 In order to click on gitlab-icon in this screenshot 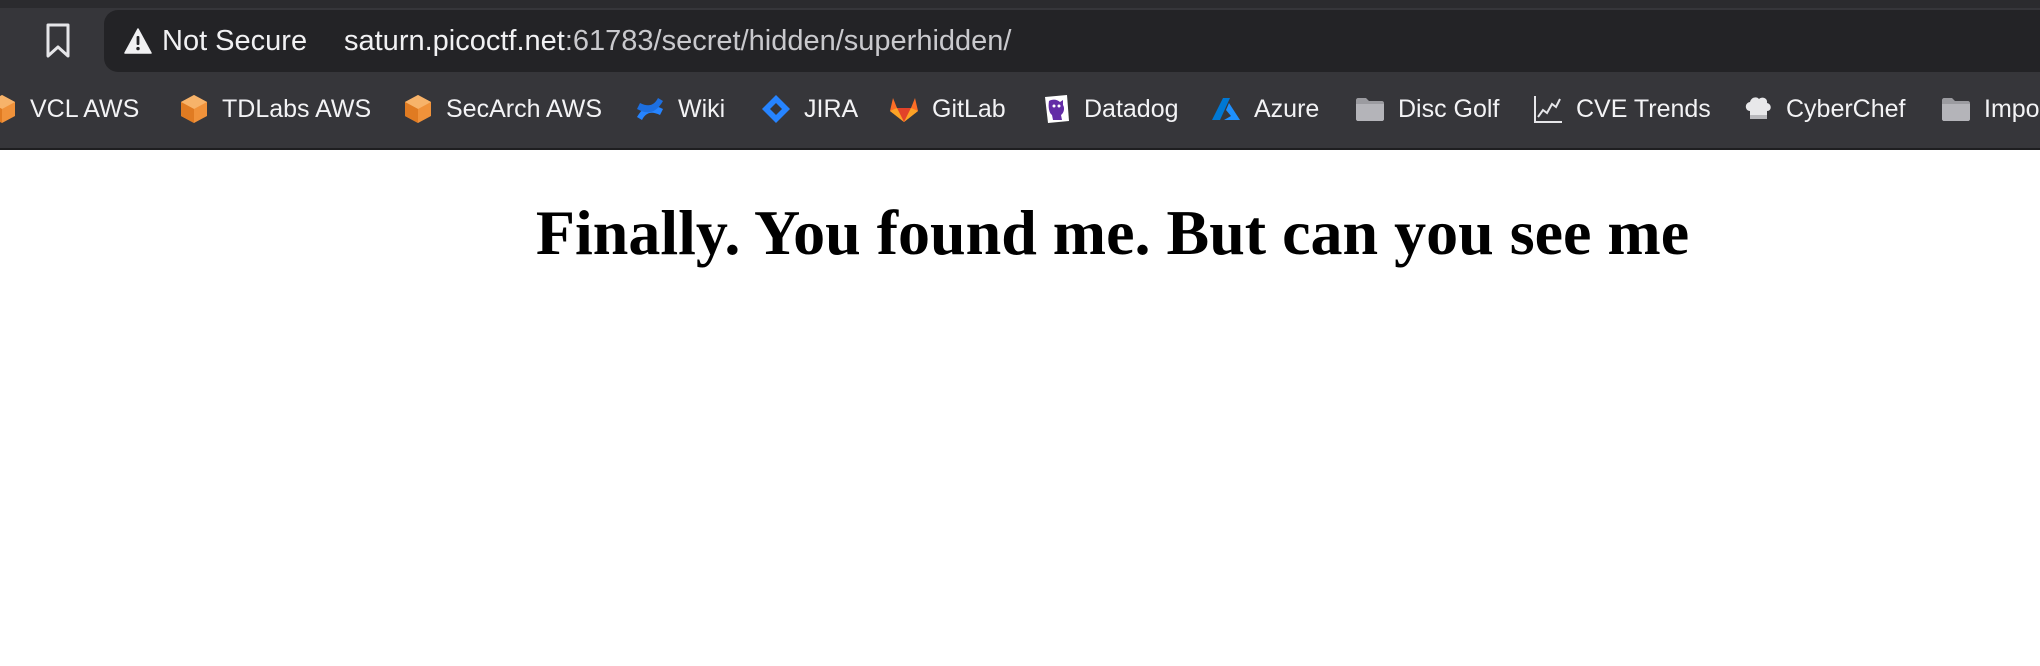, I will do `click(904, 110)`.